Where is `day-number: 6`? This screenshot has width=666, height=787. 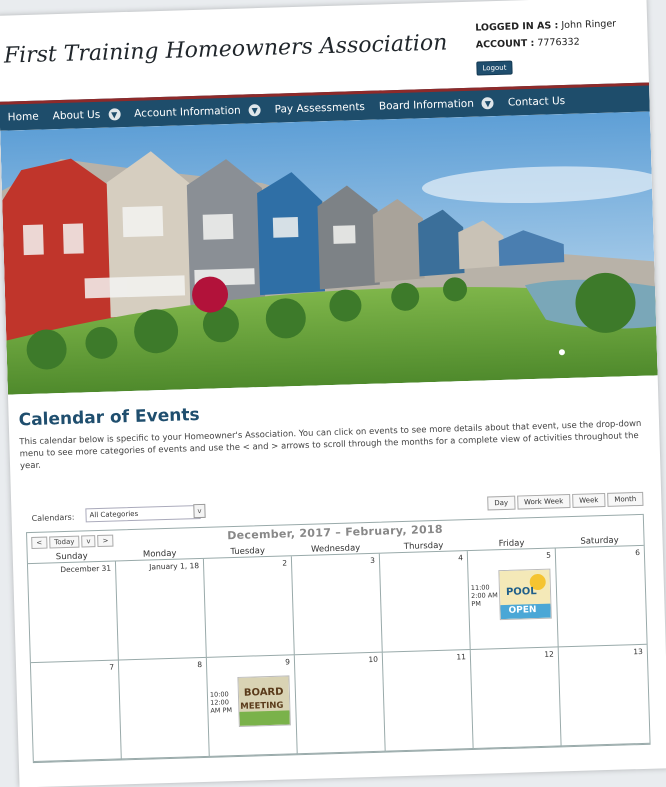
day-number: 6 is located at coordinates (637, 552).